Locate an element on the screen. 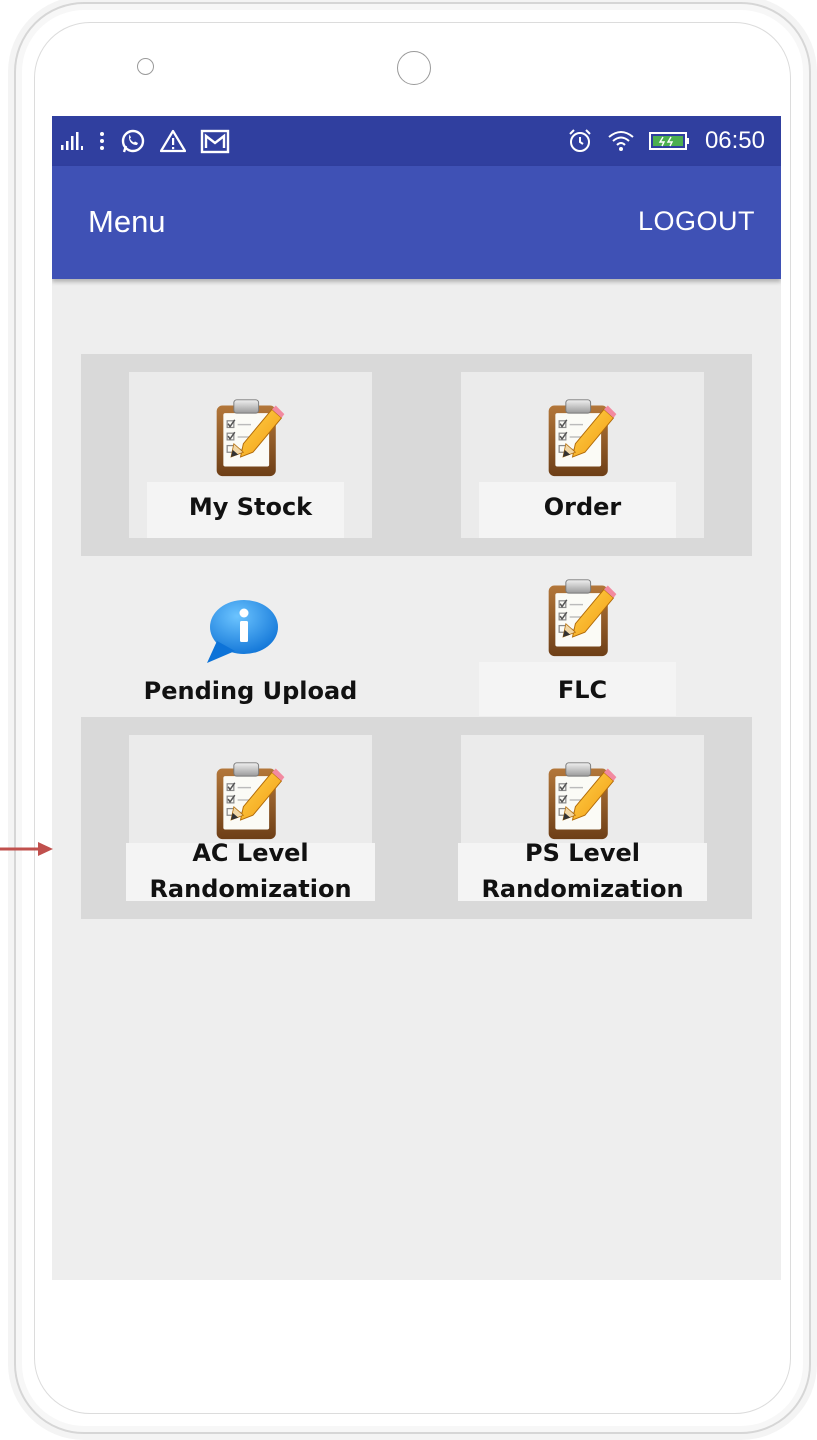 The height and width of the screenshot is (1440, 817). whatsapp-icon is located at coordinates (133, 141).